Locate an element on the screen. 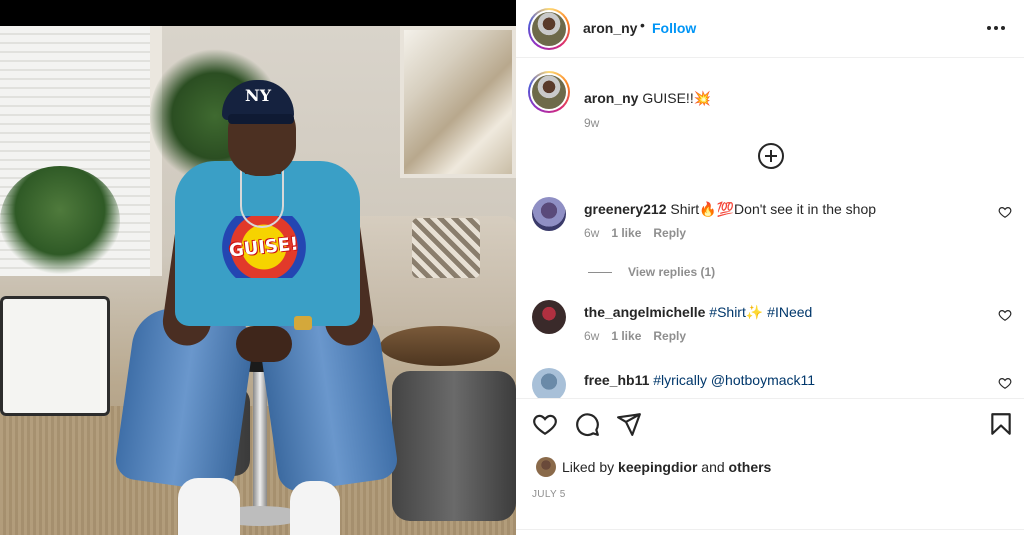 The image size is (1024, 535). caption-text: aron_ny GUISE!!💥 is located at coordinates (794, 98).